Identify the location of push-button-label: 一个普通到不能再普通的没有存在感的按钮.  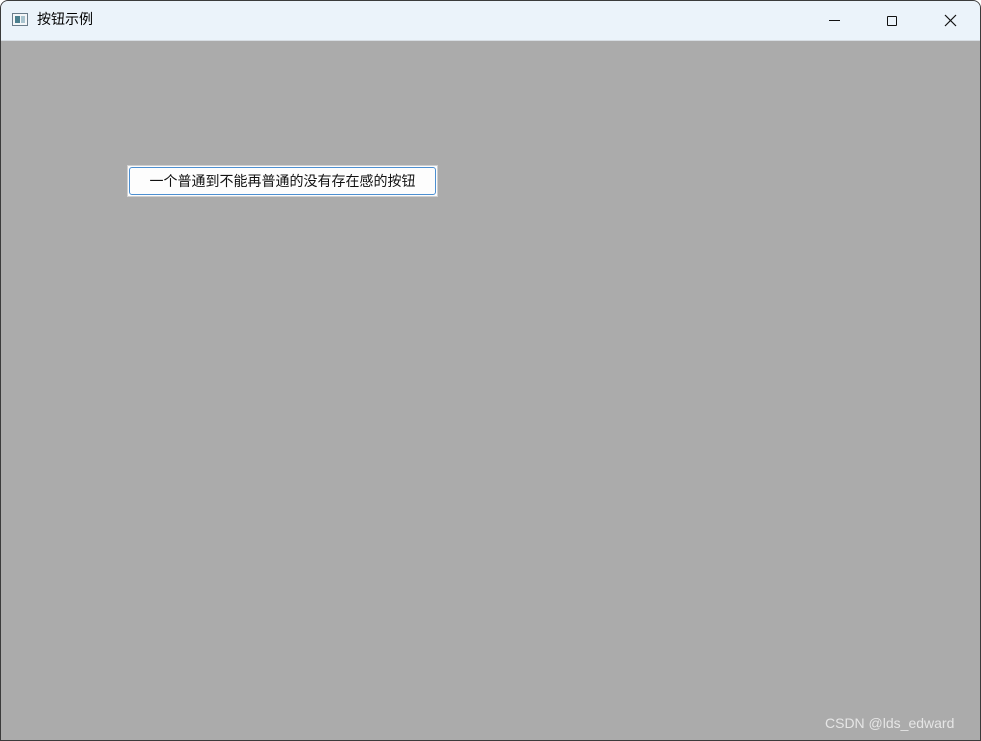
(282, 181).